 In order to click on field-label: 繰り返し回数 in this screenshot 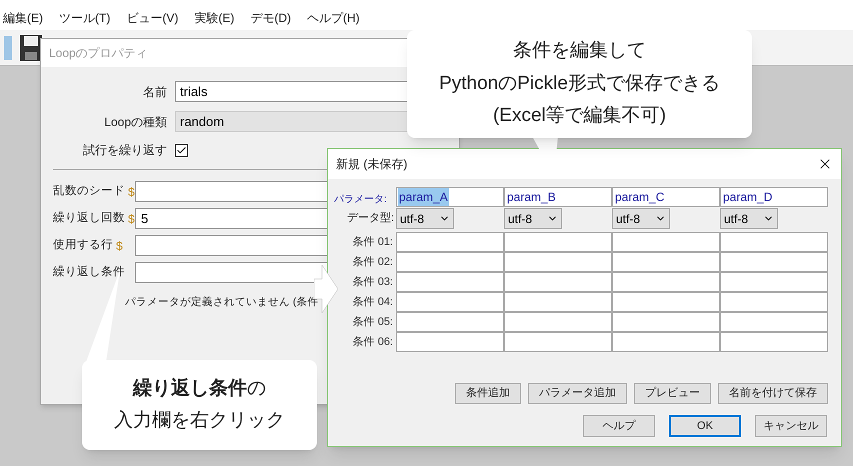, I will do `click(89, 218)`.